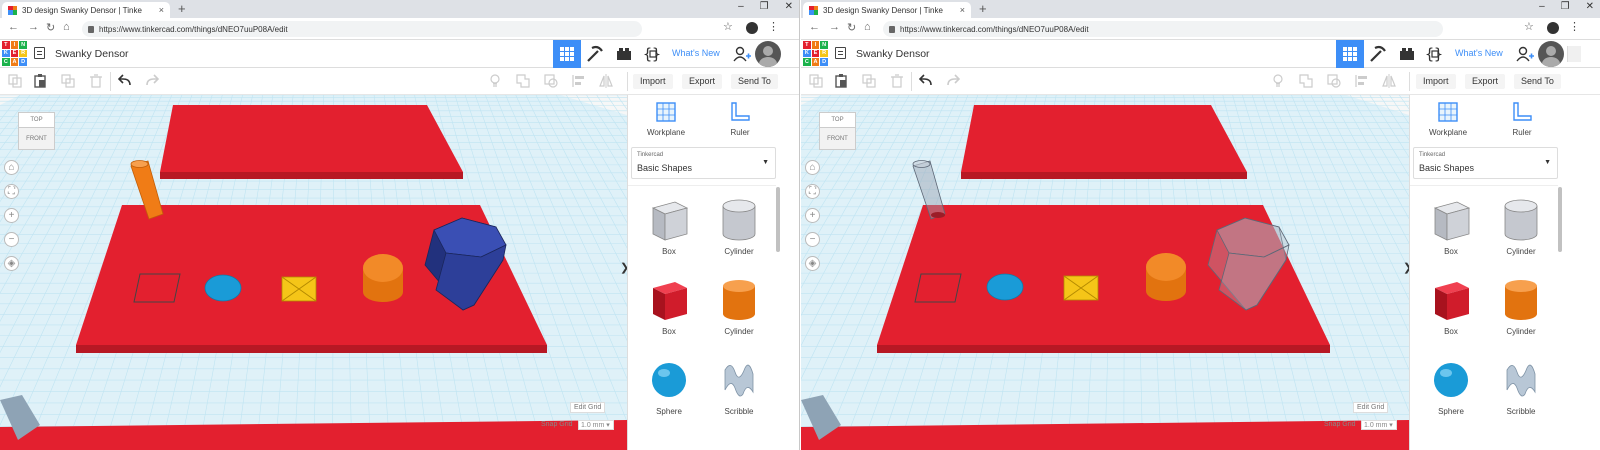  Describe the element at coordinates (92, 54) in the screenshot. I see `design-title: Swanky Densor` at that location.